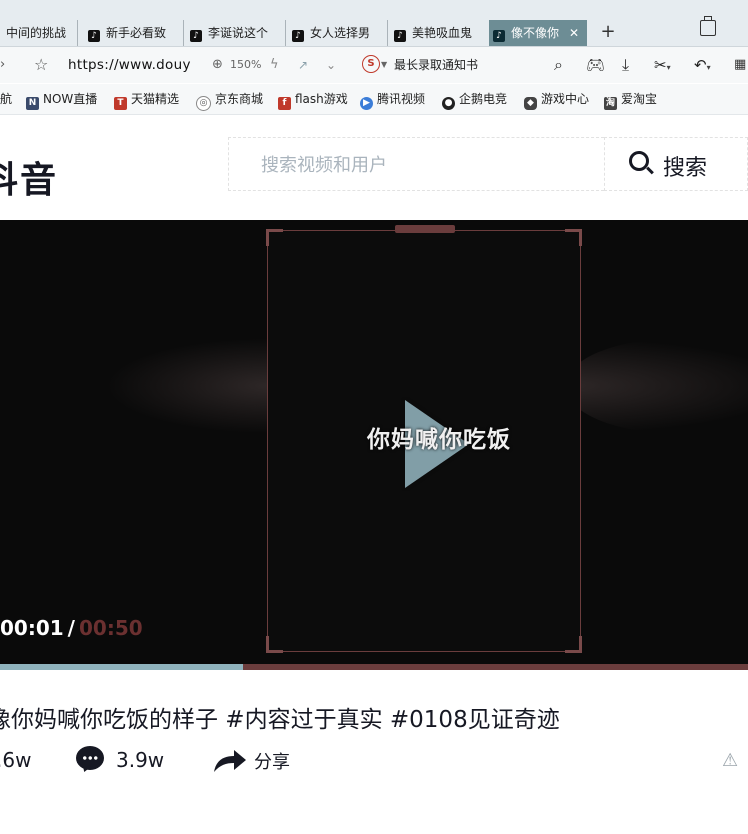  I want to click on bookmark-item: T 天猫精选, so click(146, 100).